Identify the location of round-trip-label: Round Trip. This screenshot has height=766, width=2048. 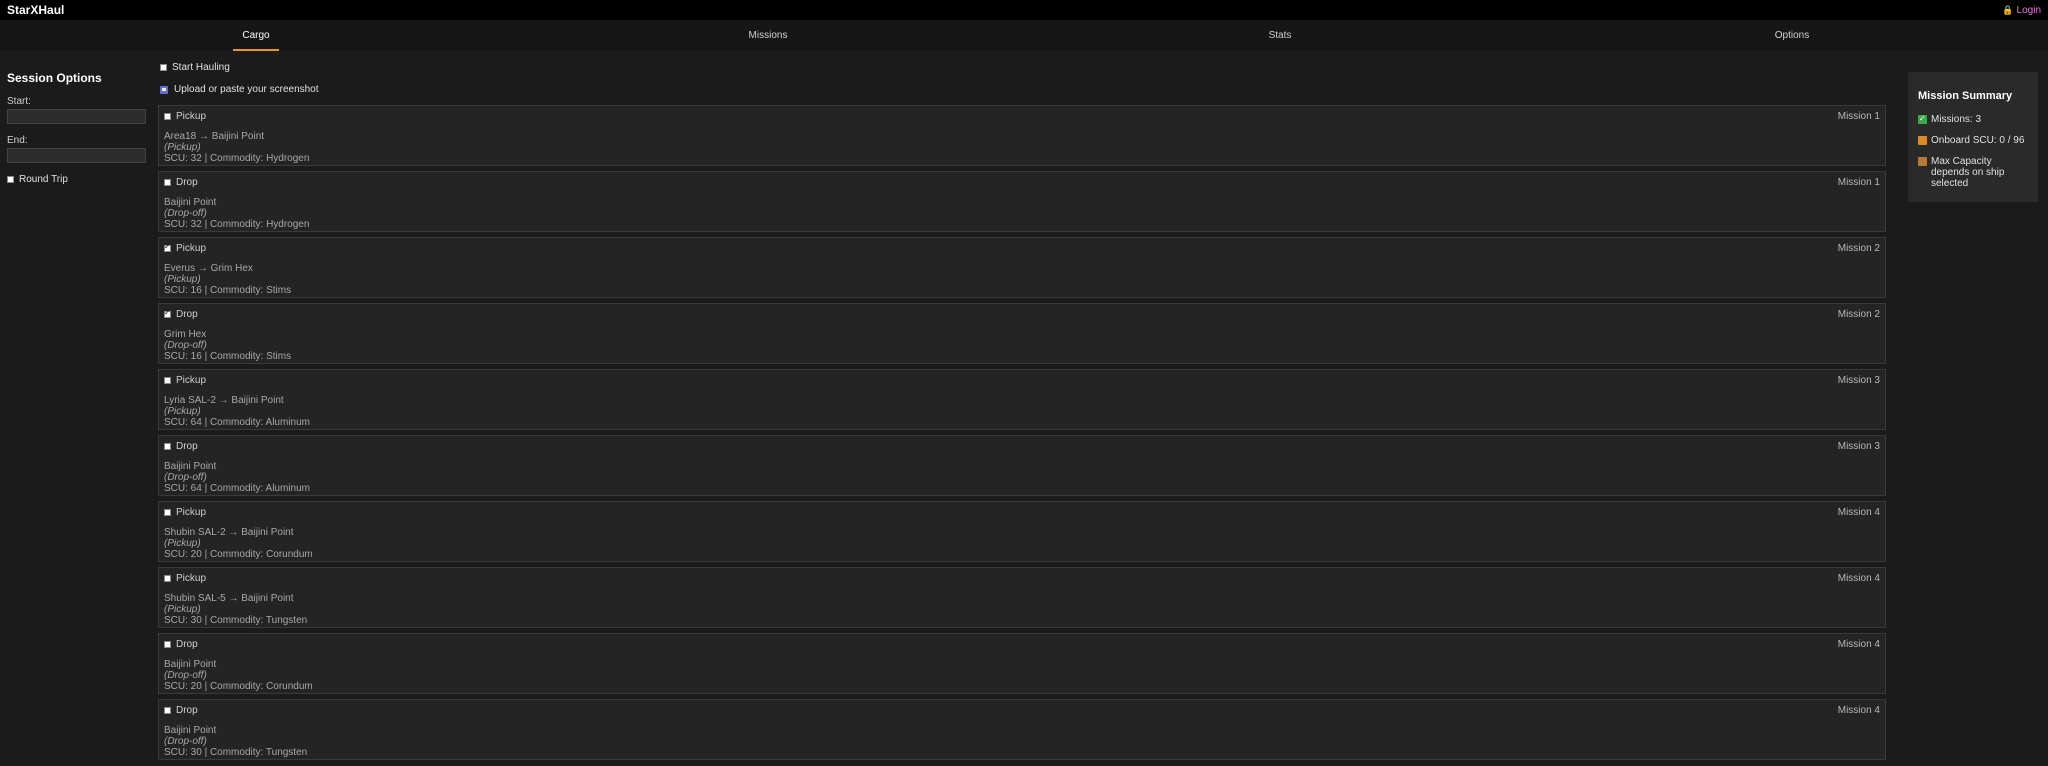
(43, 179).